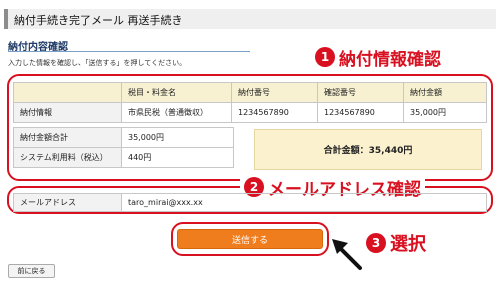 The image size is (500, 292). I want to click on callout-payment-info-text: 納付情報確認, so click(390, 59).